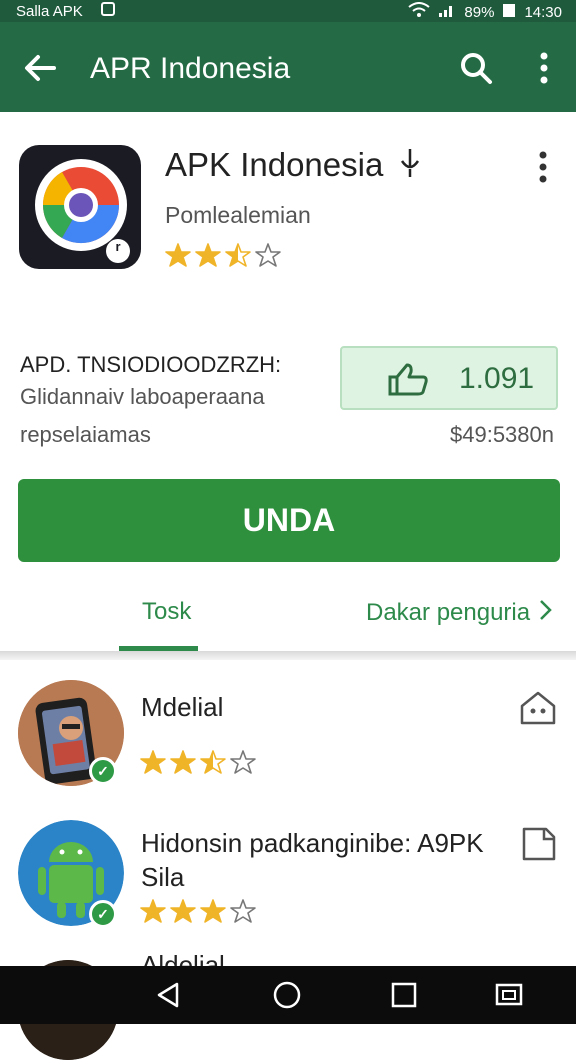 This screenshot has width=576, height=1060. I want to click on info-title: APD. TNSIODIOODZRZH:, so click(151, 364).